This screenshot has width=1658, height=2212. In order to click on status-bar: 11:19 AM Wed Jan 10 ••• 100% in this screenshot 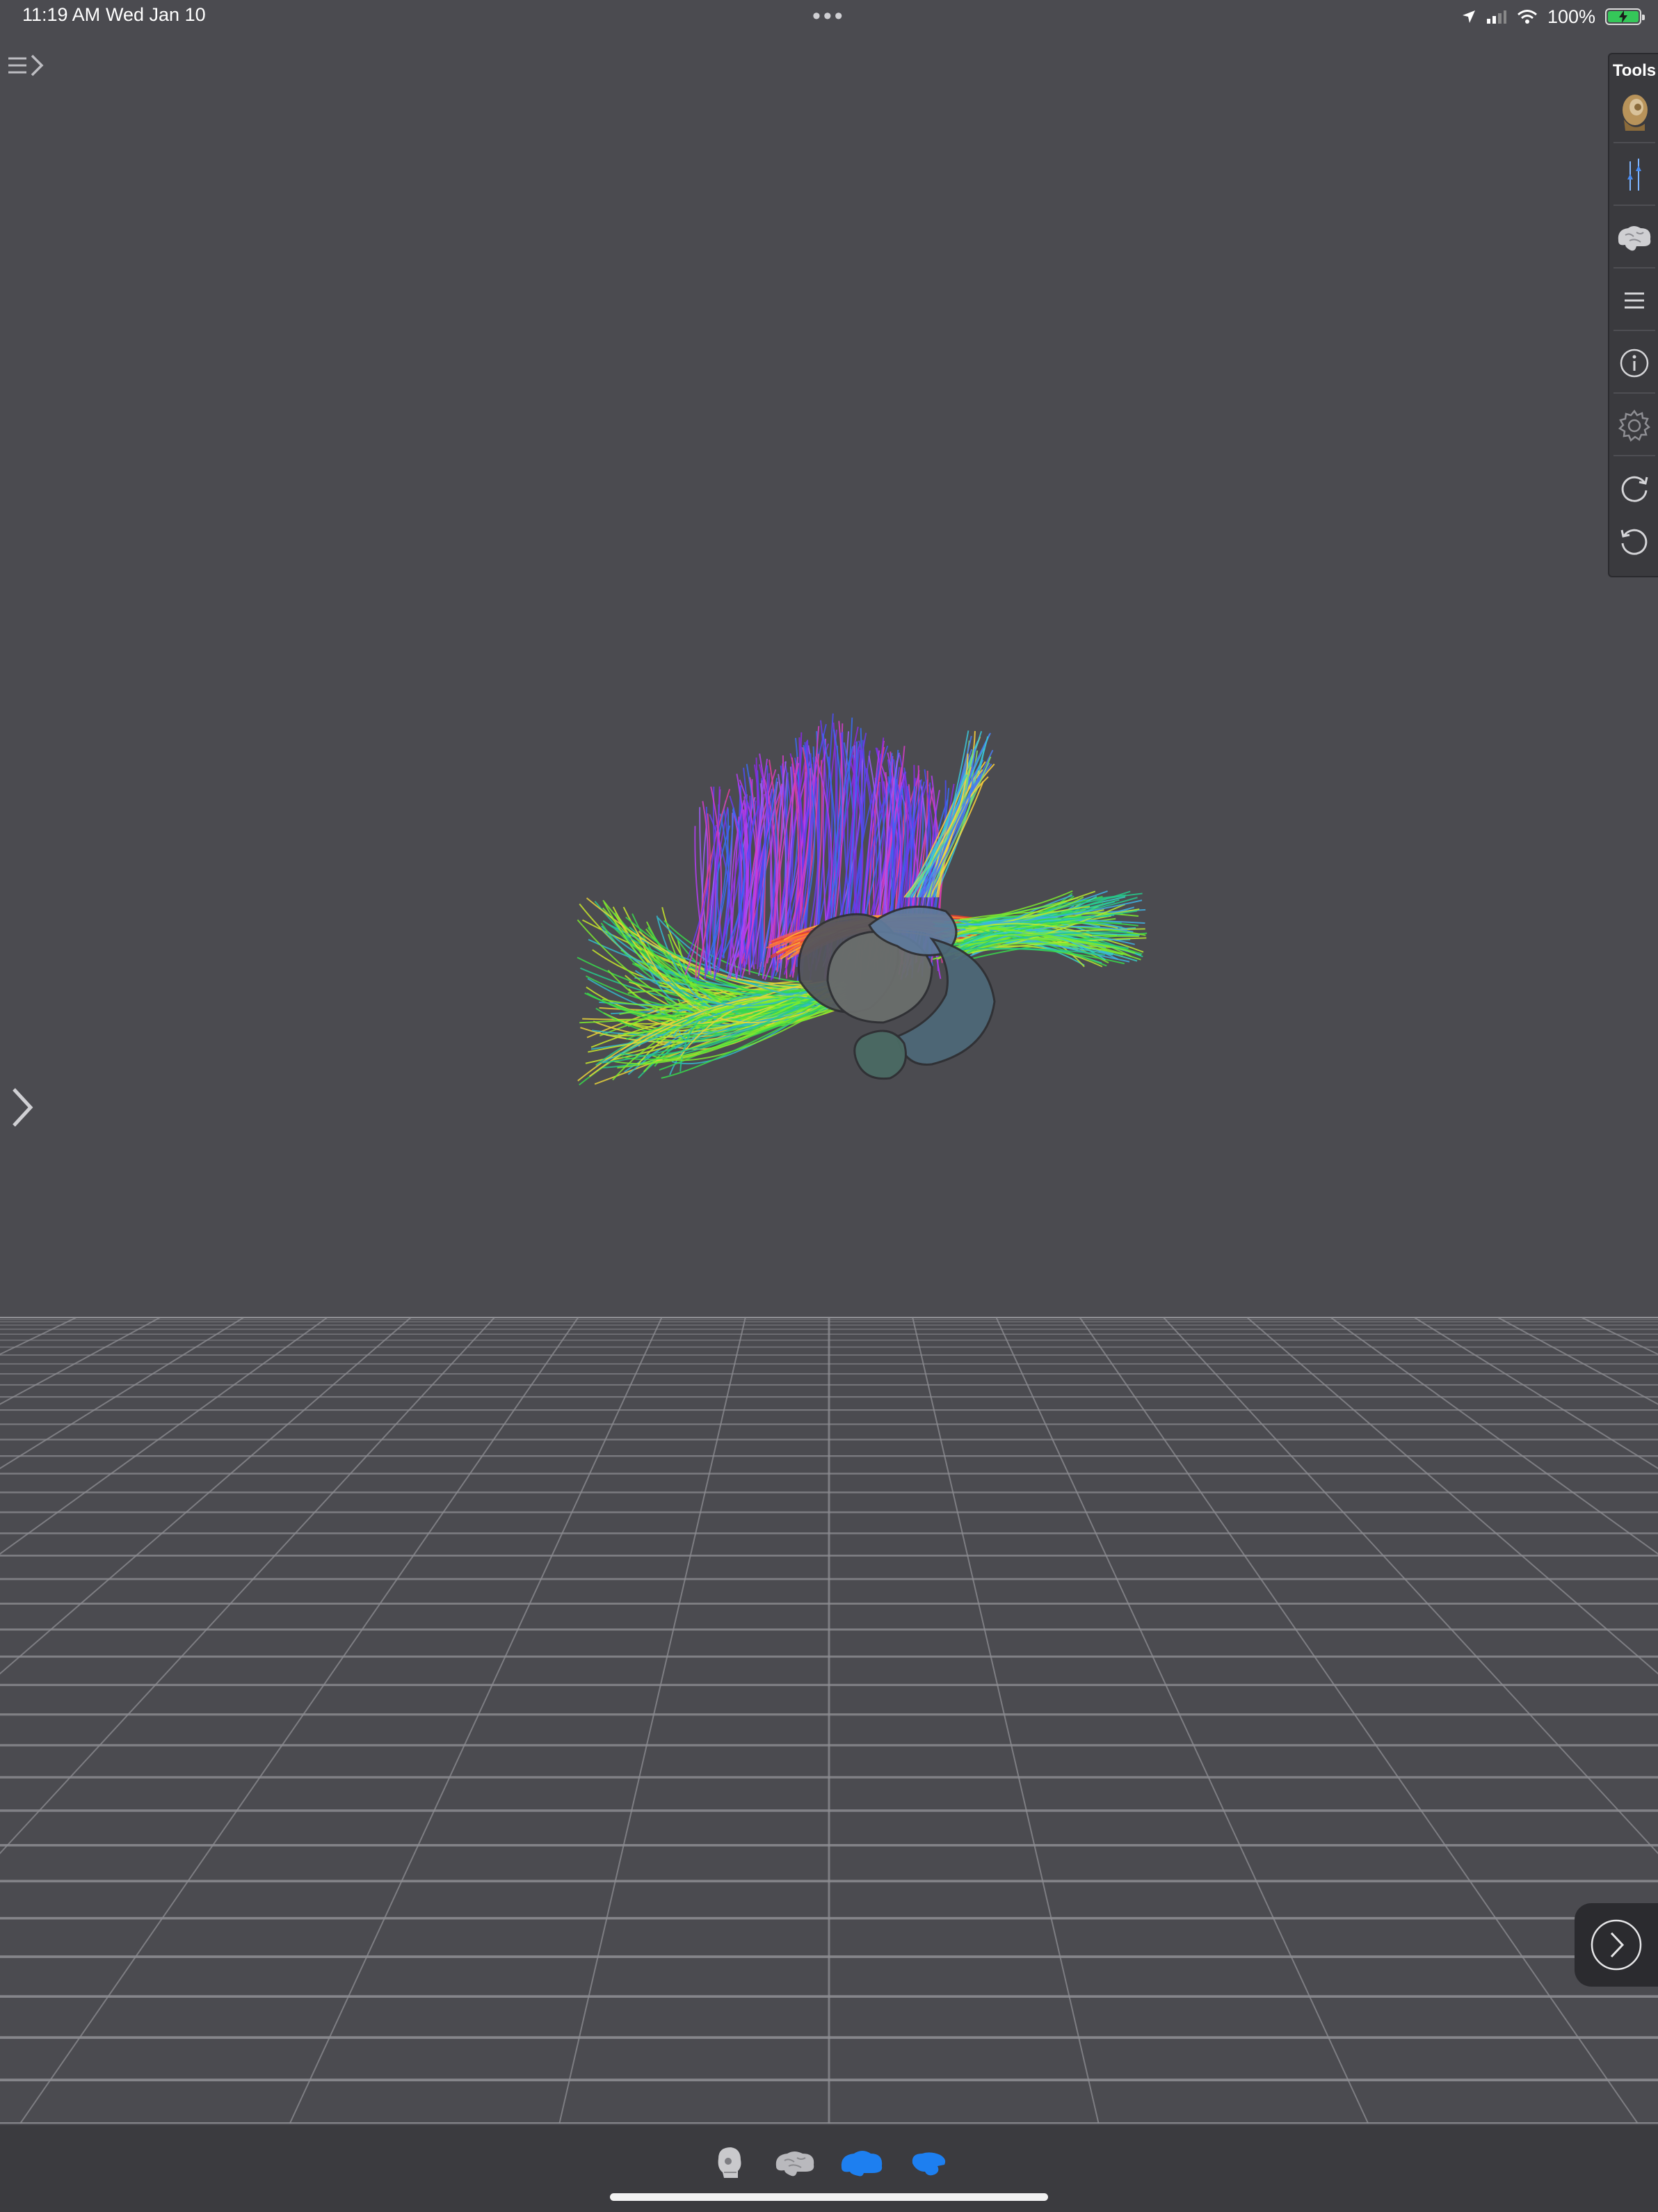, I will do `click(829, 16)`.